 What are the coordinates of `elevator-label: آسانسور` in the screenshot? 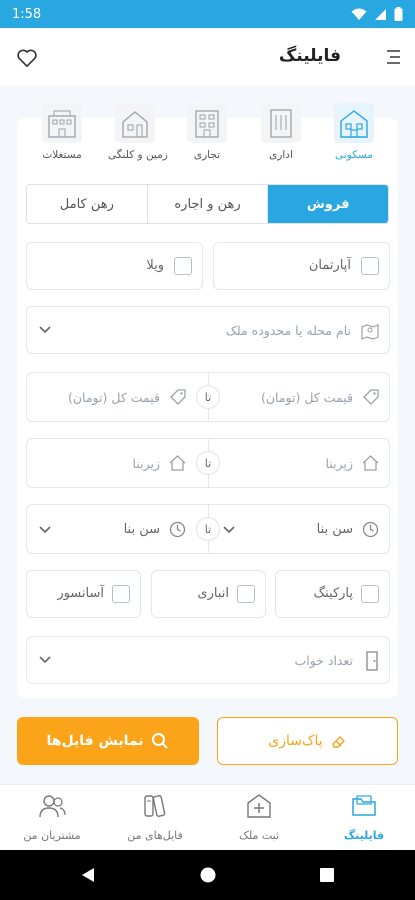 It's located at (80, 593).